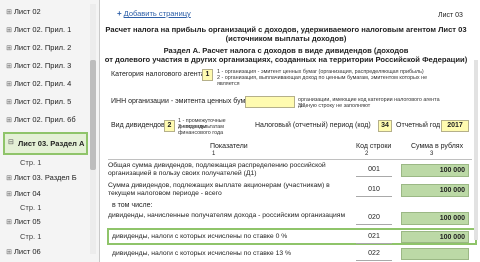  What do you see at coordinates (435, 218) in the screenshot?
I see `row-020-value: 100 000` at bounding box center [435, 218].